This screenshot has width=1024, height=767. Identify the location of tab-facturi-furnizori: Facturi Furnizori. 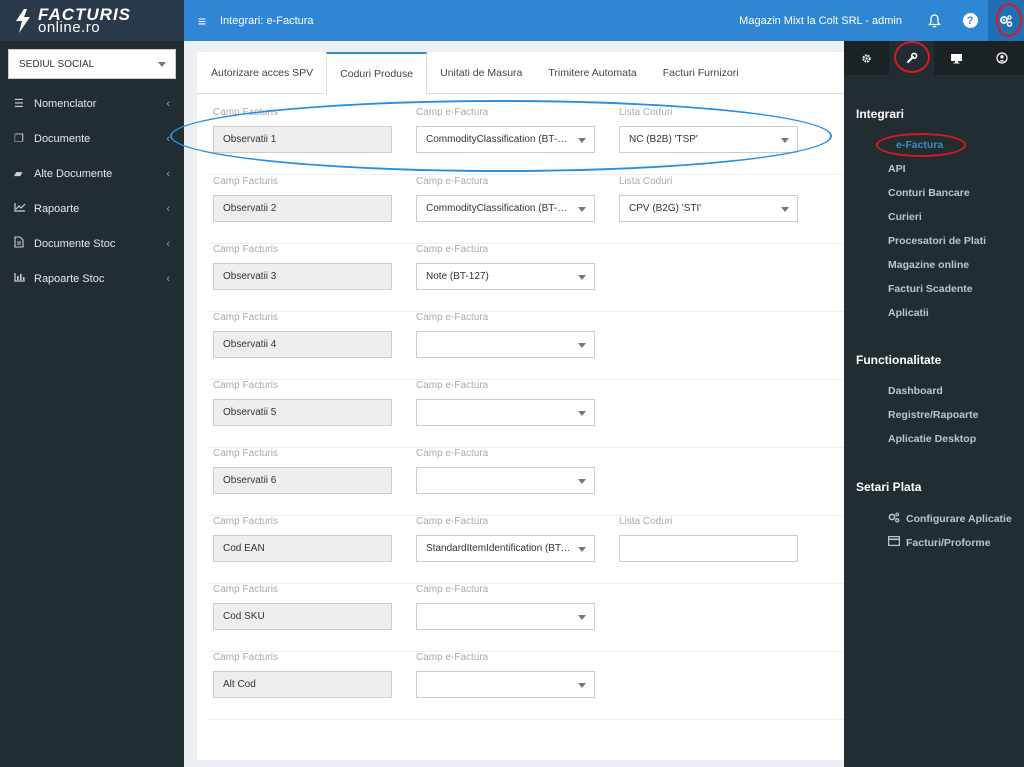
(701, 73).